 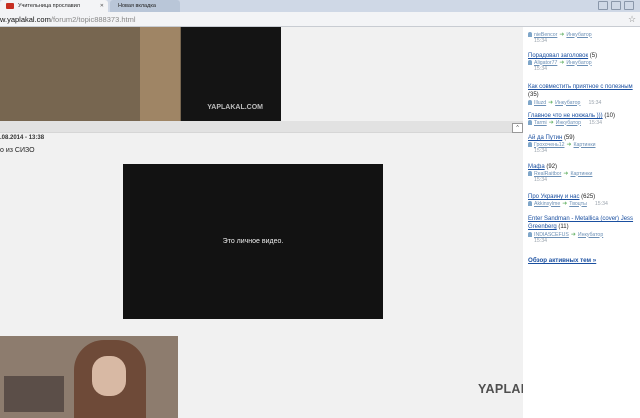 What do you see at coordinates (22, 138) in the screenshot?
I see `post-date: .08.2014 - 13:38` at bounding box center [22, 138].